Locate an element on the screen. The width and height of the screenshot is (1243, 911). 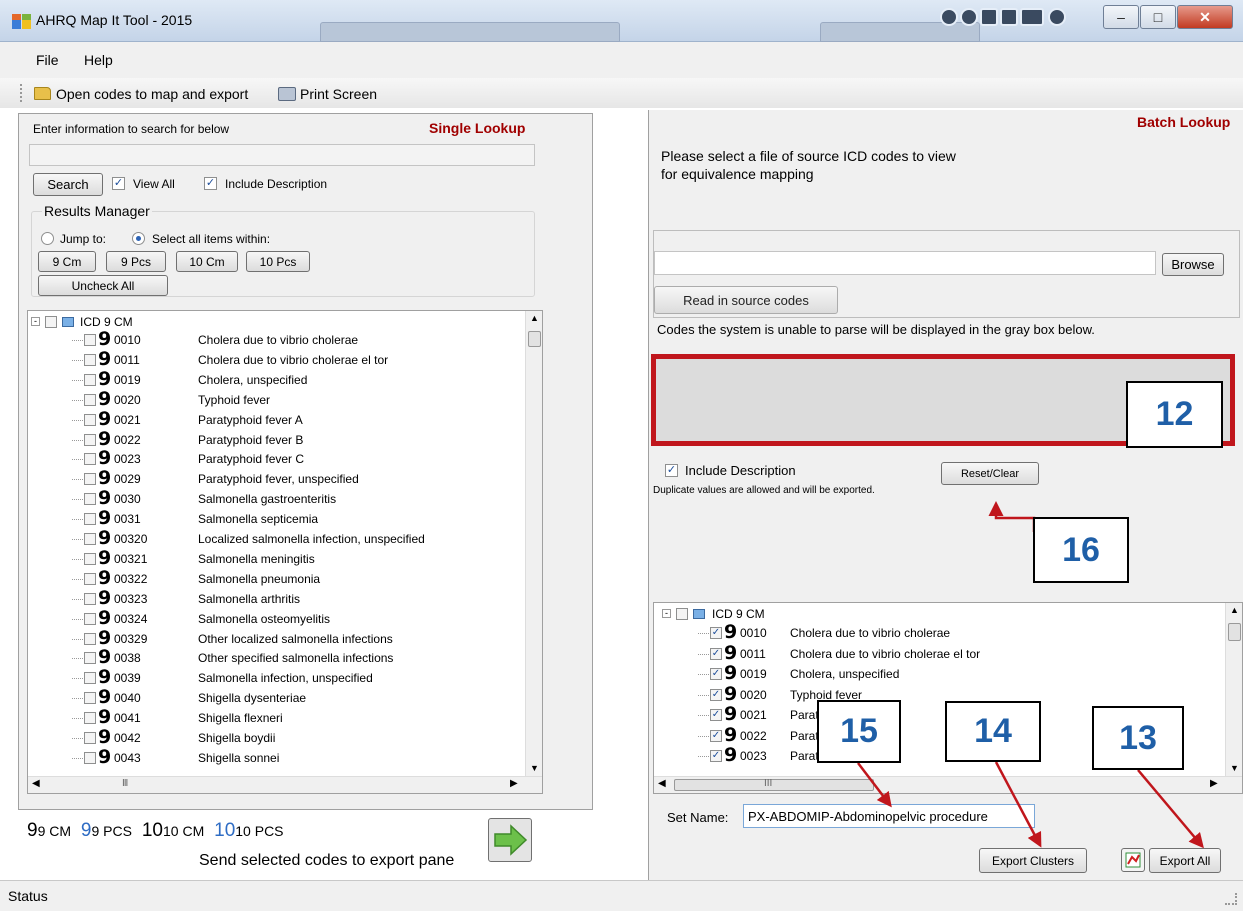
tree-row: ✓ 9 0020 Typhoid fever is located at coordinates (934, 694).